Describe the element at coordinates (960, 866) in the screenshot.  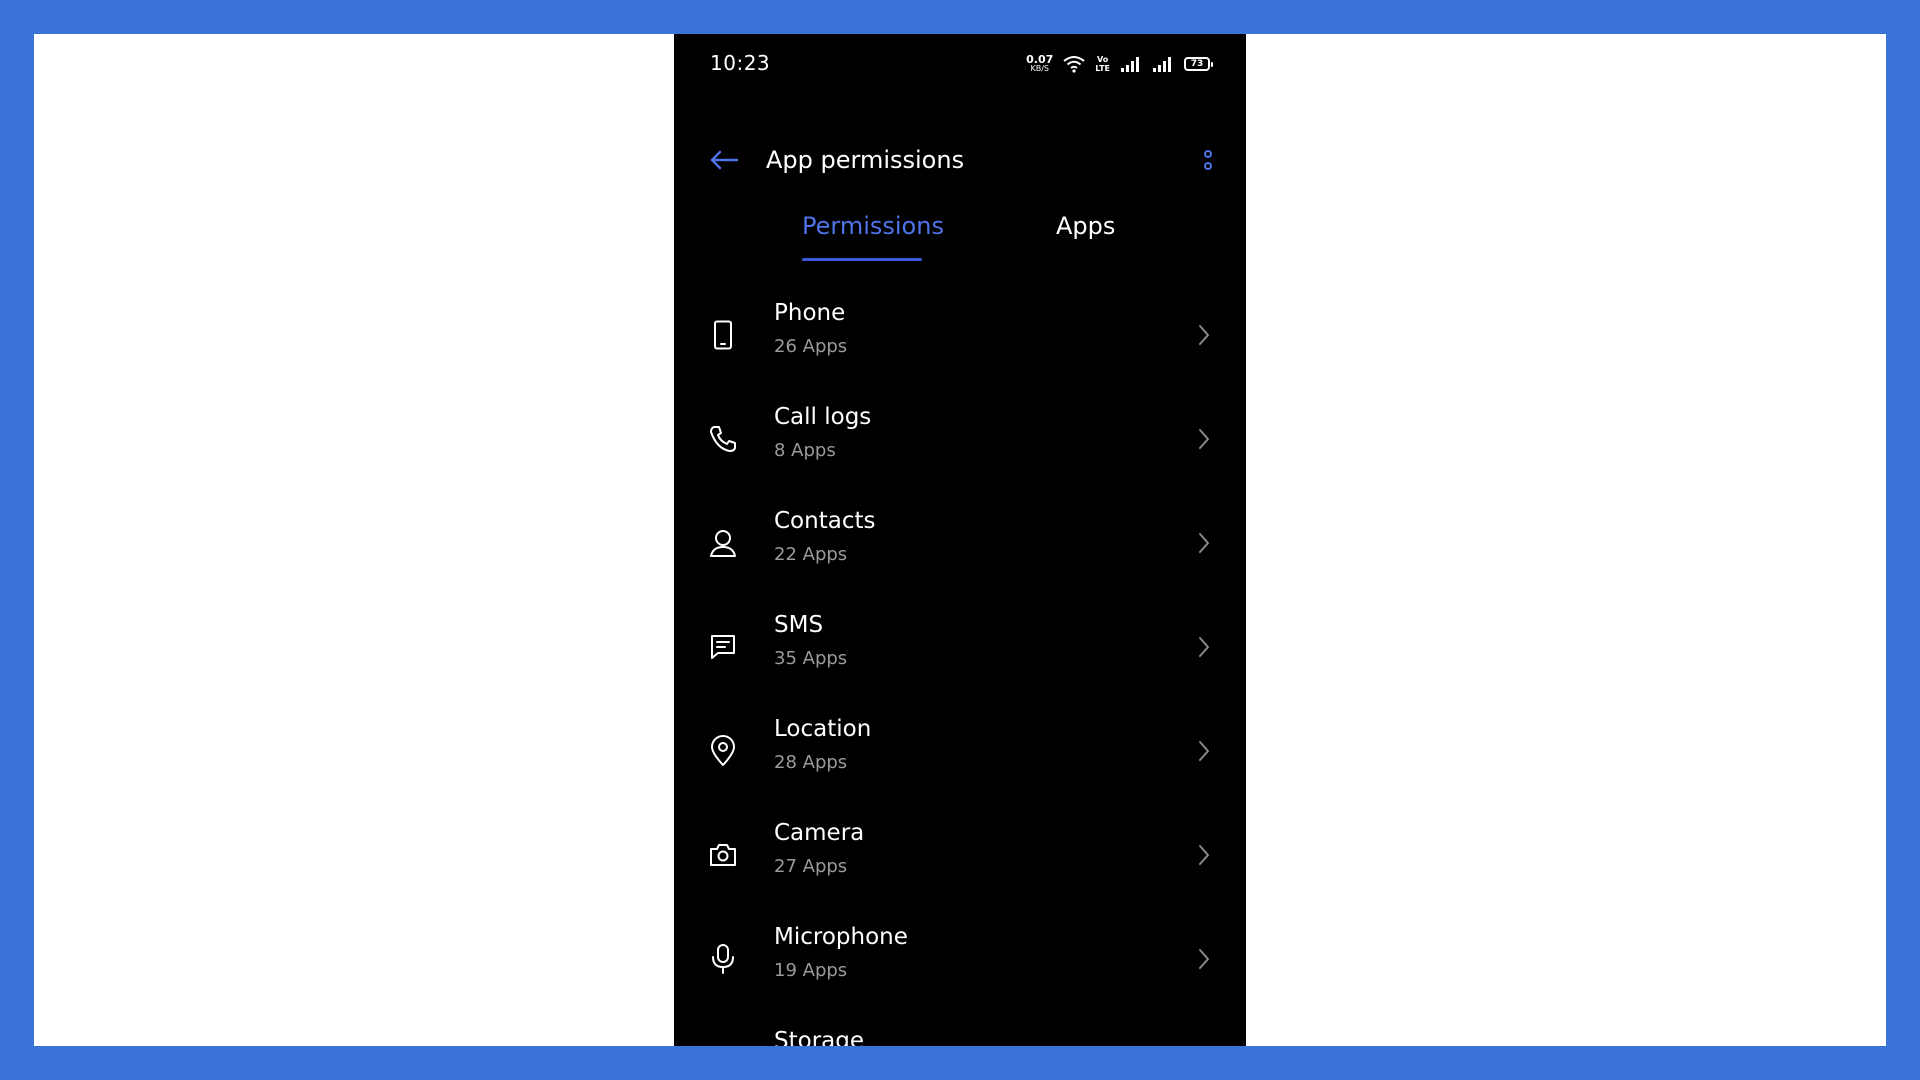
I see `permission-item-camera: Camera 27 Apps` at that location.